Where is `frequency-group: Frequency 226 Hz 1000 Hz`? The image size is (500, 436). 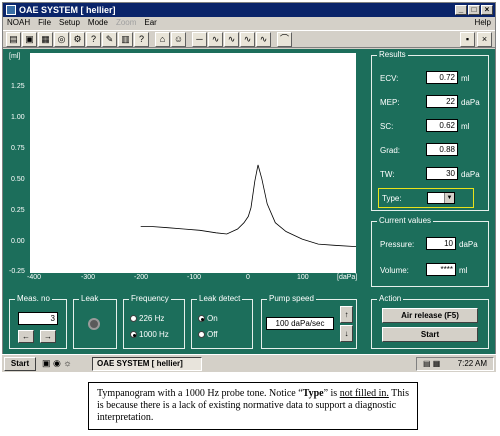
frequency-group: Frequency 226 Hz 1000 Hz is located at coordinates (154, 321).